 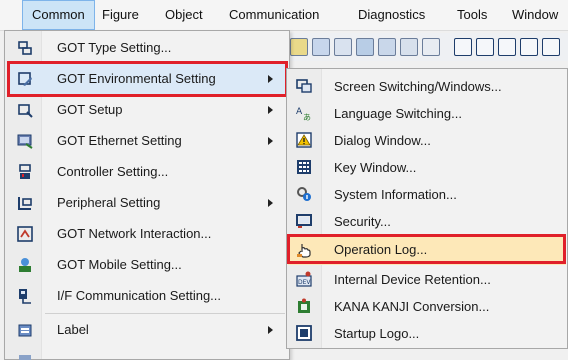 I want to click on warning-icon, so click(x=304, y=140).